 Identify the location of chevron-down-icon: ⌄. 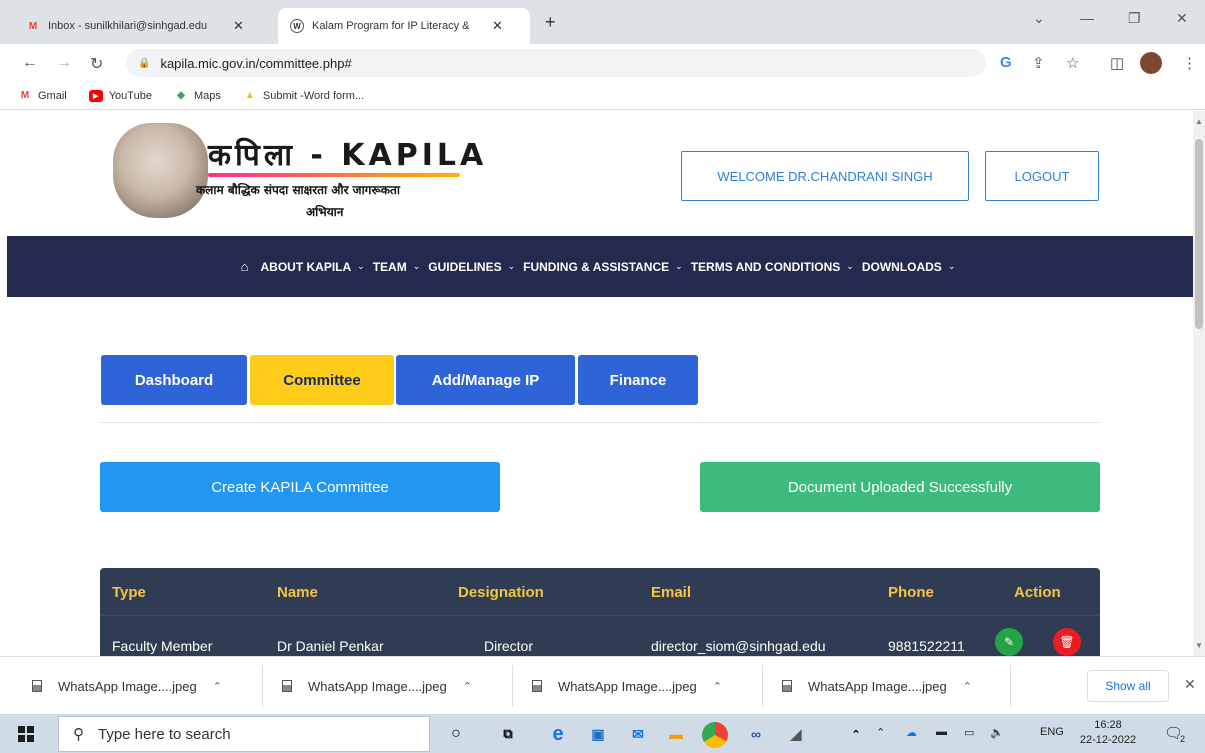
(511, 266).